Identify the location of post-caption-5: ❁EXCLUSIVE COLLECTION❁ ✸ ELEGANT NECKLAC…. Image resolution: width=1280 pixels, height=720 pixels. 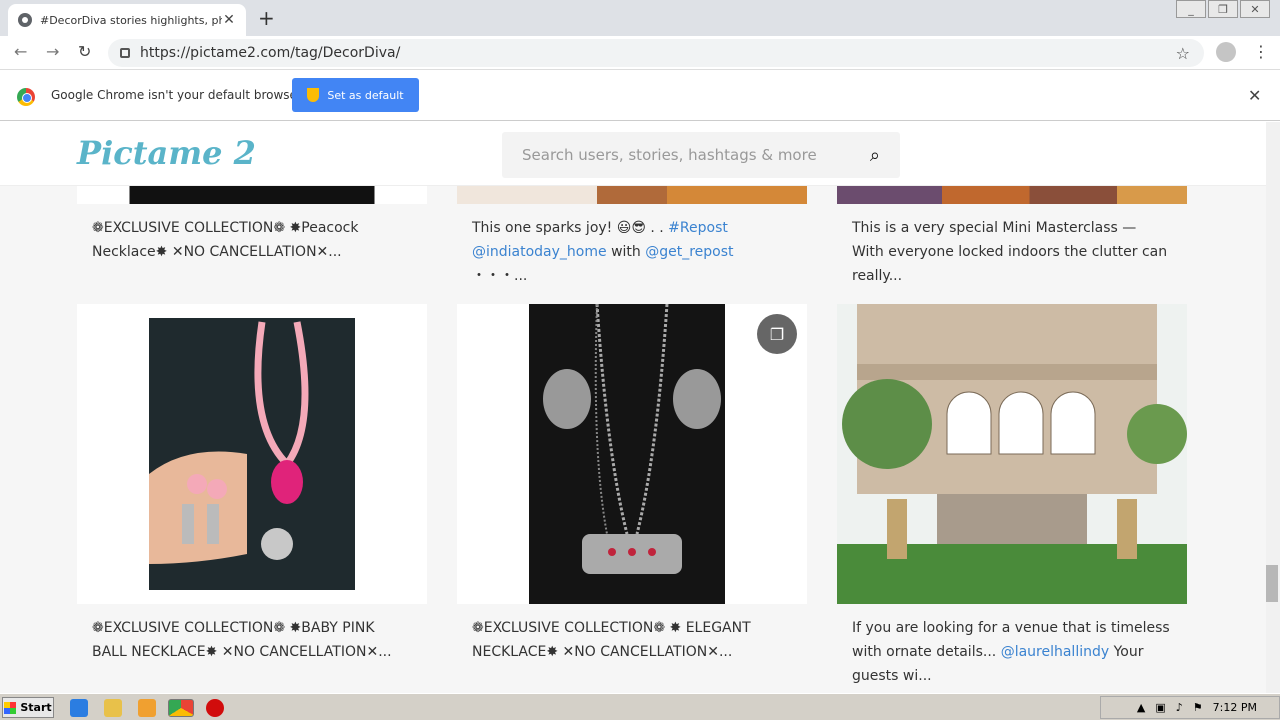
(632, 640).